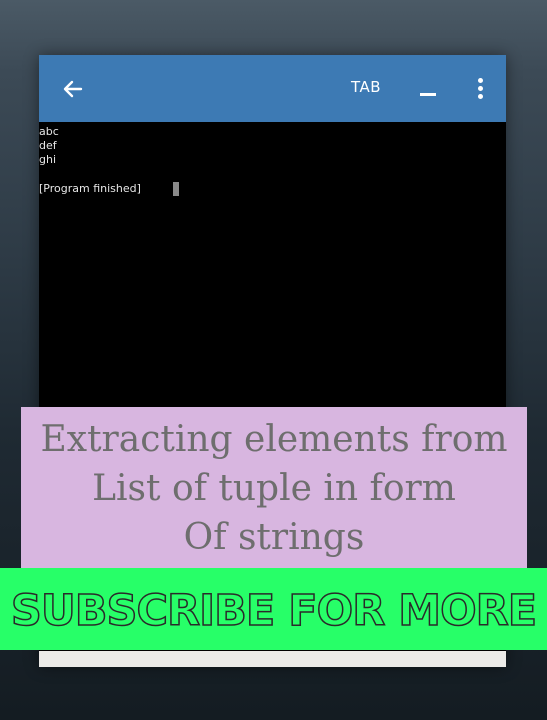 The height and width of the screenshot is (720, 547). I want to click on arrow-left-icon, so click(73, 89).